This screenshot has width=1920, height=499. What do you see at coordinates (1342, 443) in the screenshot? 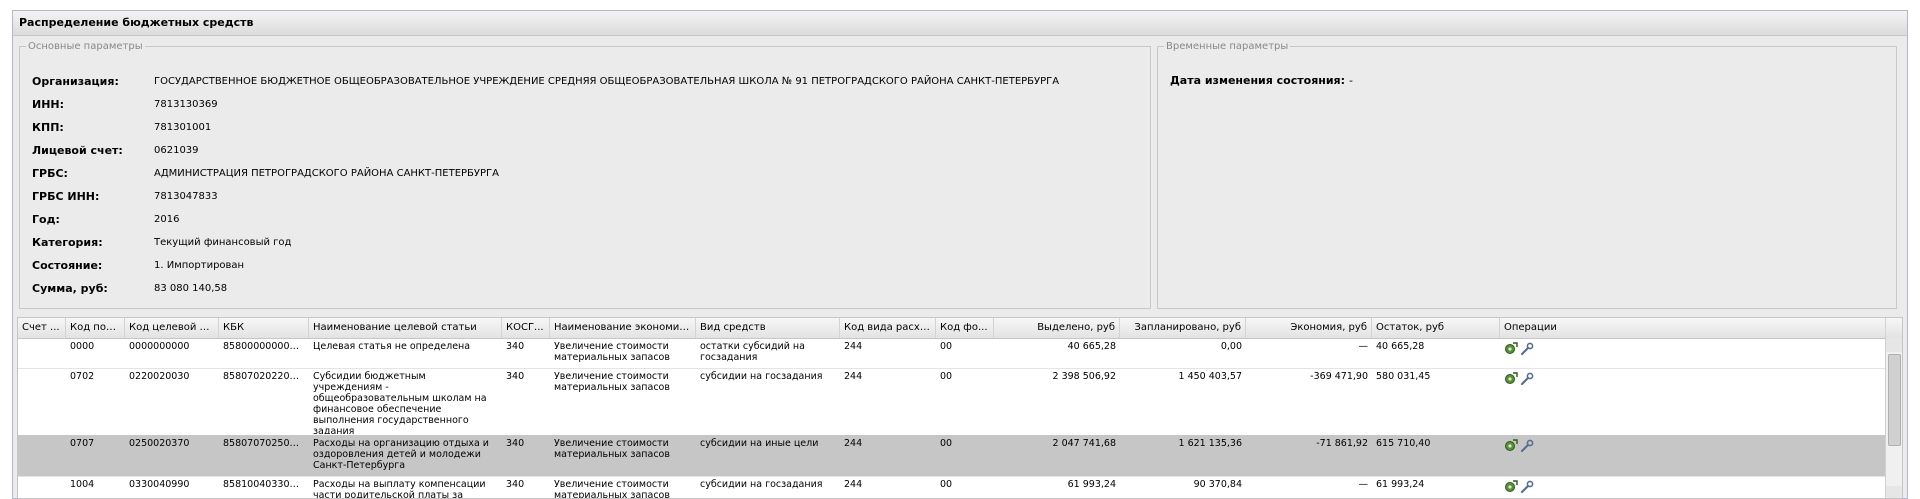
I see `cell-economy: -71 861,92` at bounding box center [1342, 443].